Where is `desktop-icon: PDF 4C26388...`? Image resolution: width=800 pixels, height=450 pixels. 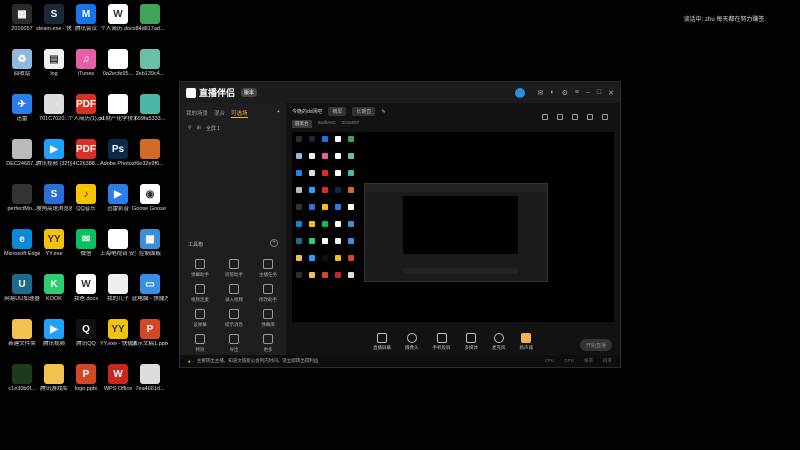
desktop-icon: PDF 4C26388... is located at coordinates (86, 161).